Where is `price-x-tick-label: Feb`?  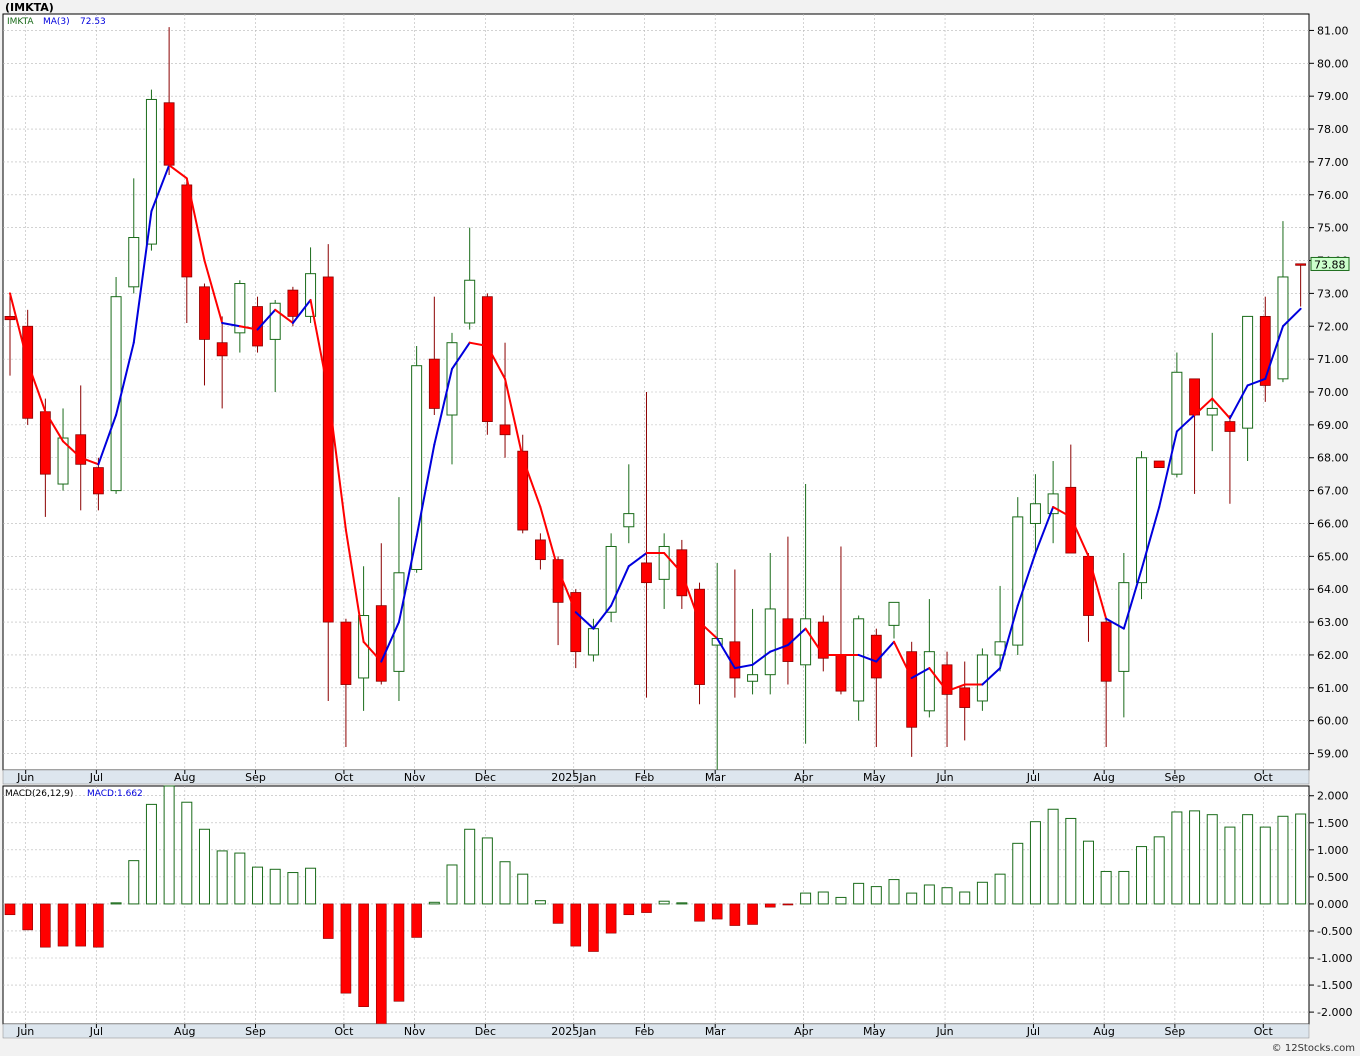 price-x-tick-label: Feb is located at coordinates (644, 777).